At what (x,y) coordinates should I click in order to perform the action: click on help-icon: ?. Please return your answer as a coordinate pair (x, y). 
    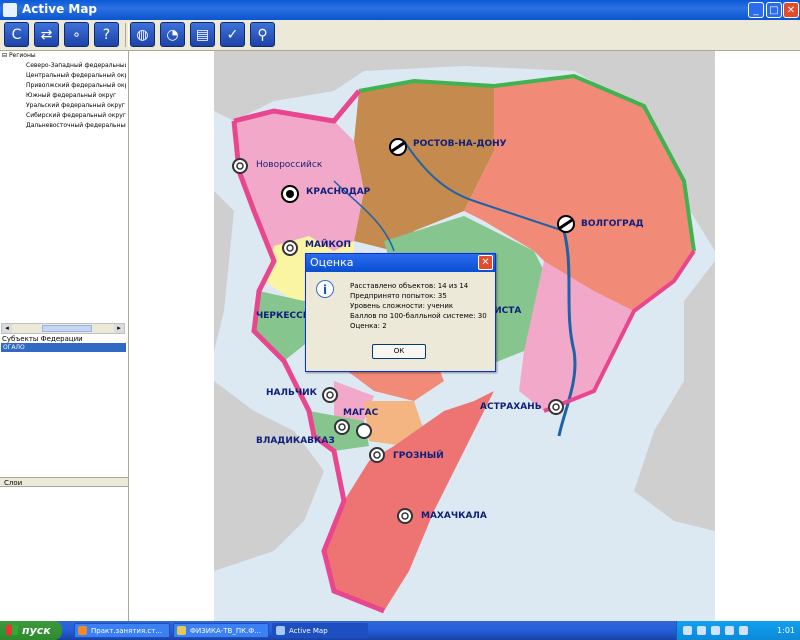
    Looking at the image, I should click on (106, 35).